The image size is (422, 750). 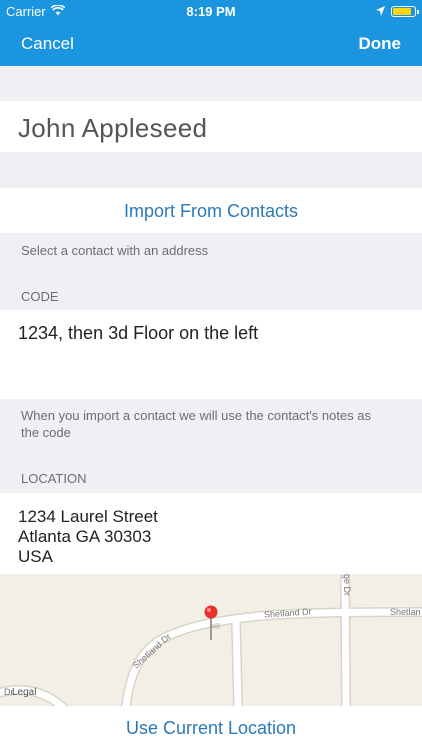 What do you see at coordinates (47, 44) in the screenshot?
I see `cancel-button: Cancel` at bounding box center [47, 44].